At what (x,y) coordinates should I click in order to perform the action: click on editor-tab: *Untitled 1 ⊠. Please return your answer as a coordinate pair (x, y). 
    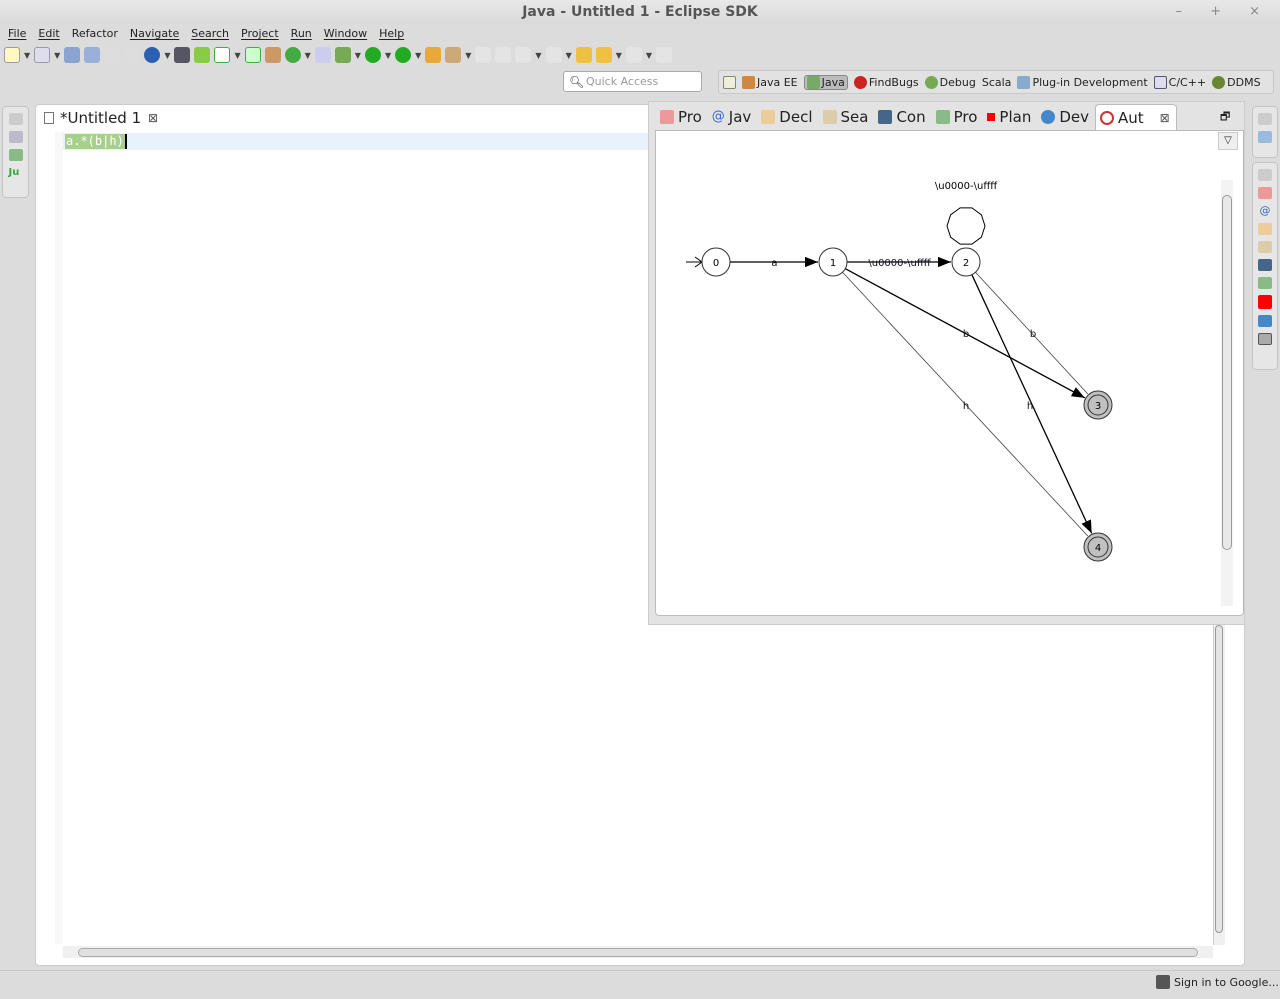
    Looking at the image, I should click on (101, 118).